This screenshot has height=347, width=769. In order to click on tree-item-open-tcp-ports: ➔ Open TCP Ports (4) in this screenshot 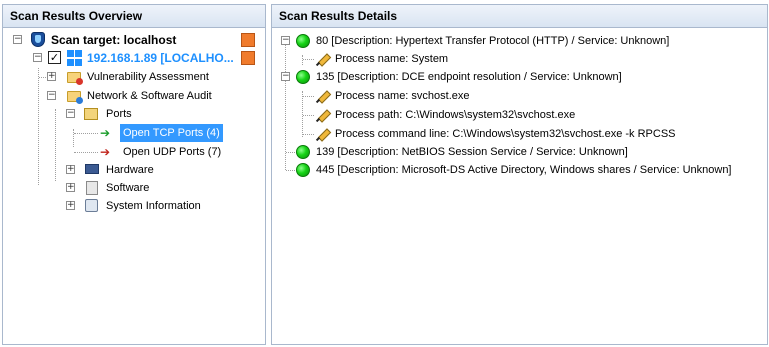, I will do `click(134, 133)`.